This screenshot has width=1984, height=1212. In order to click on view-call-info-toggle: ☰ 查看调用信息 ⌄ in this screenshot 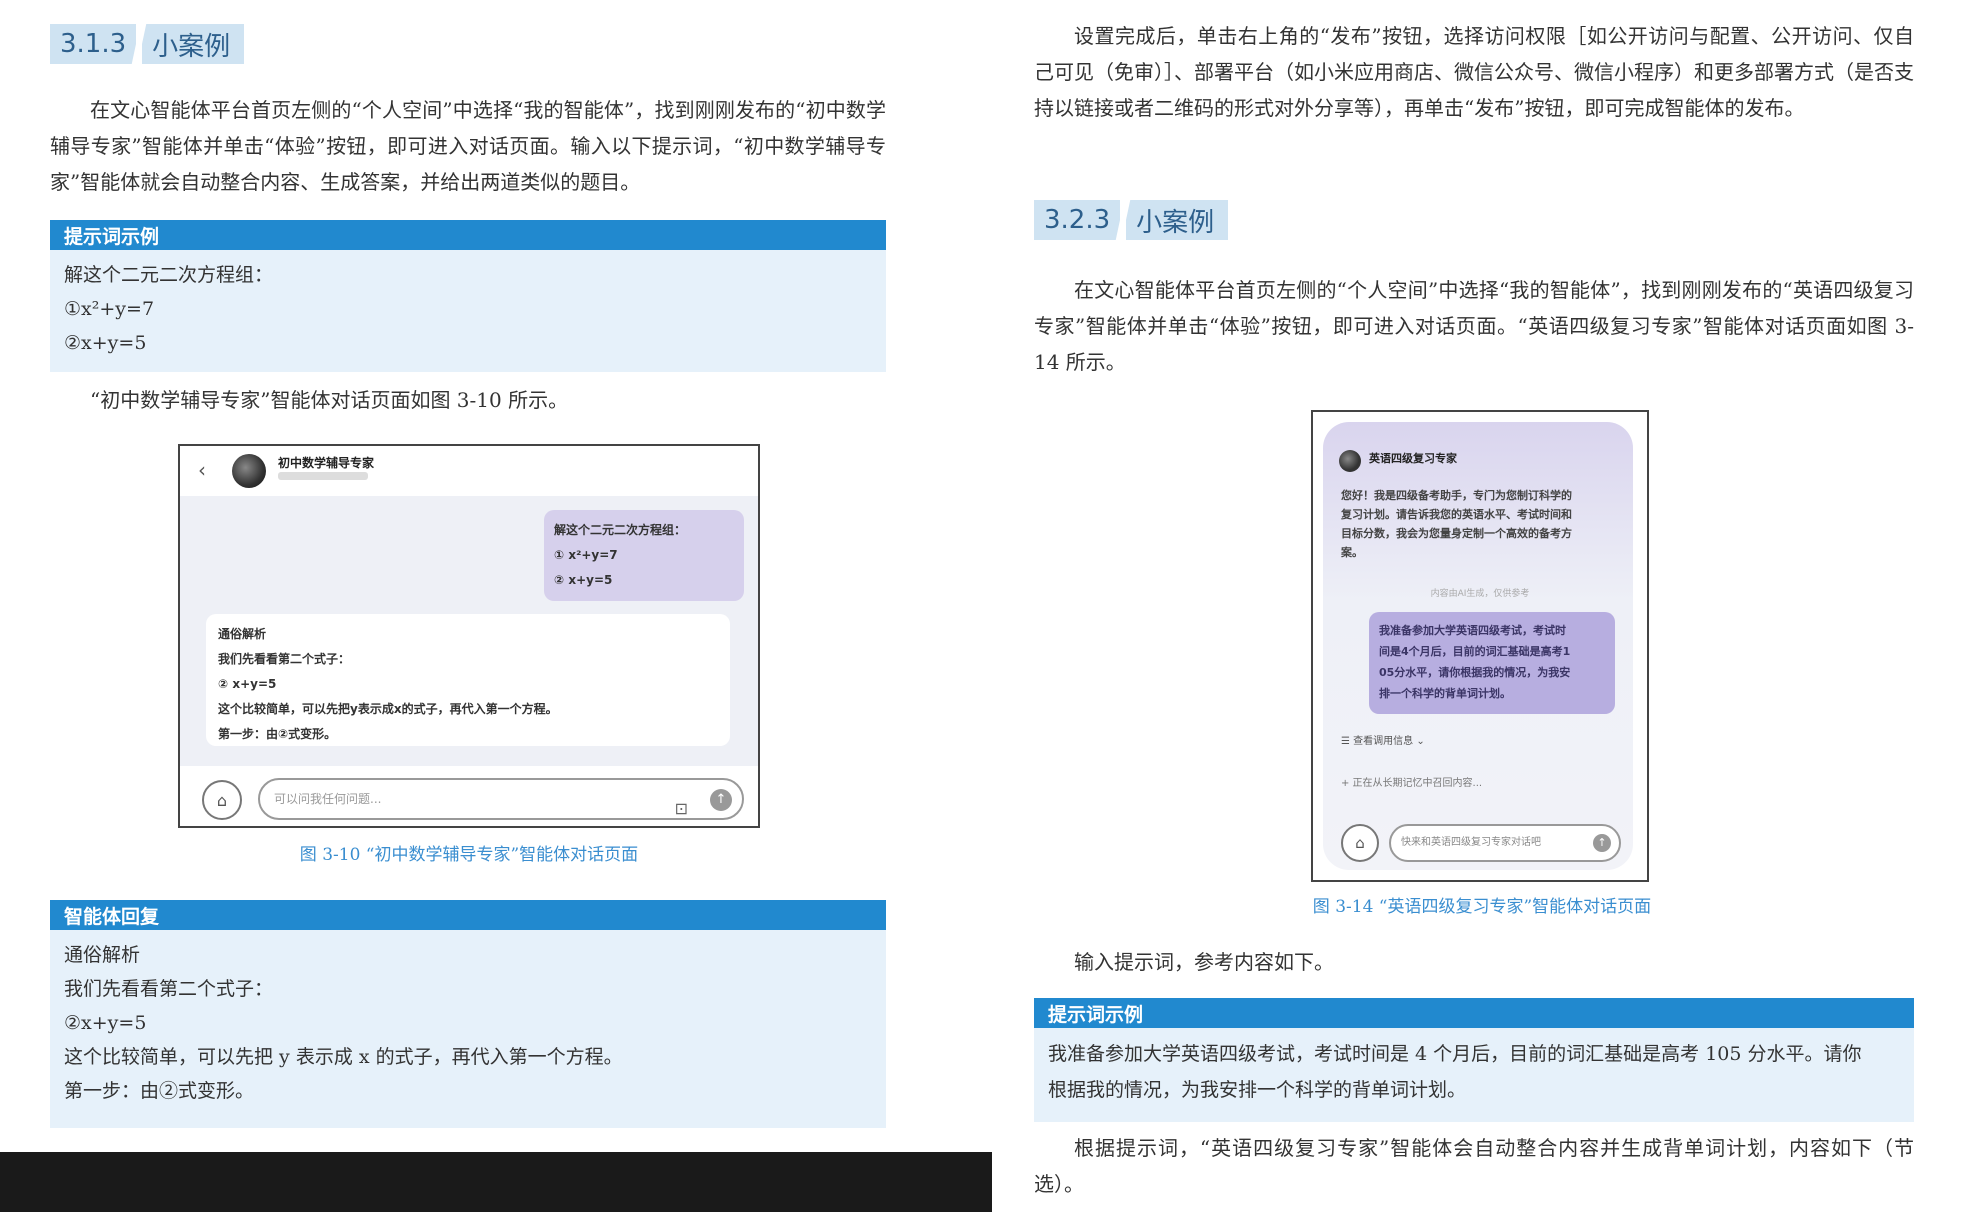, I will do `click(1383, 739)`.